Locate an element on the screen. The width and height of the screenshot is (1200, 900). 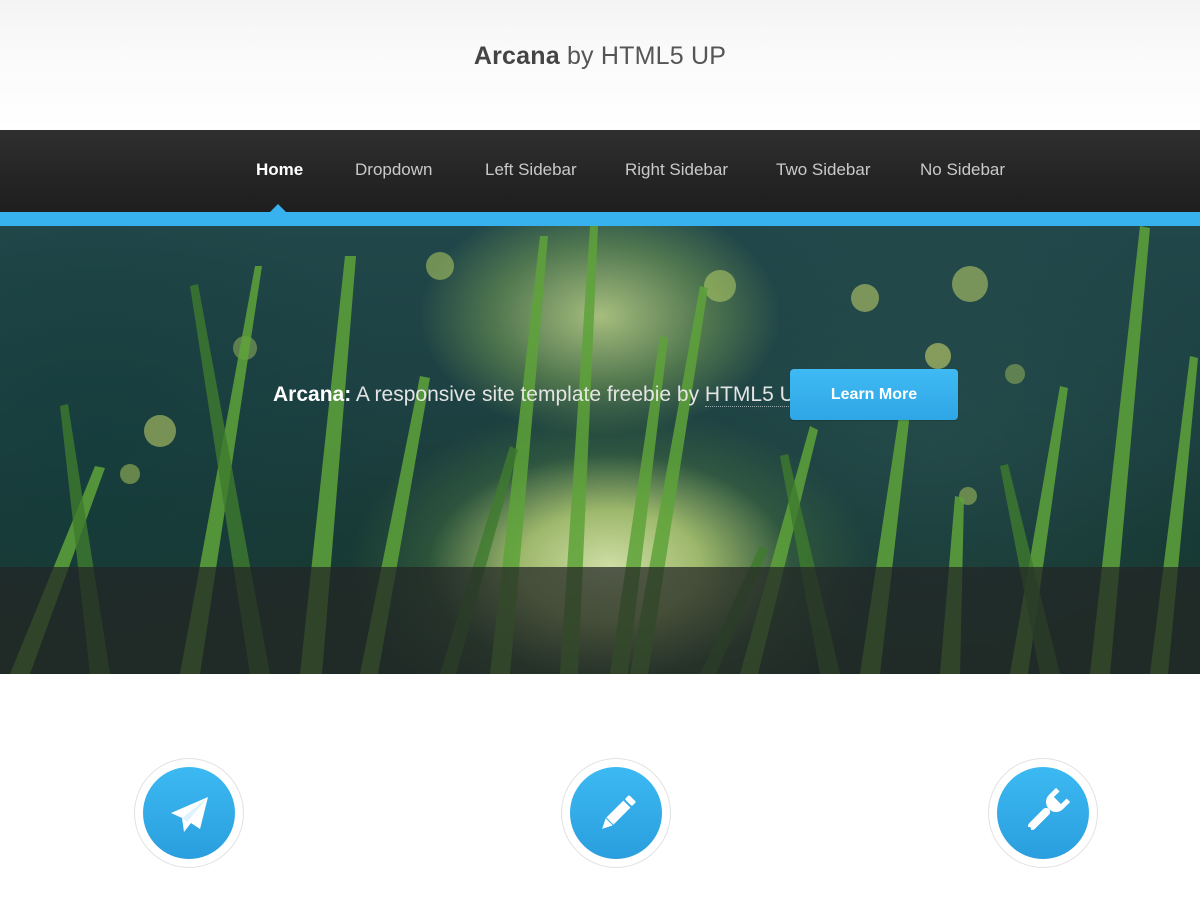
site-header: Arcana by HTML5 UP is located at coordinates (600, 65).